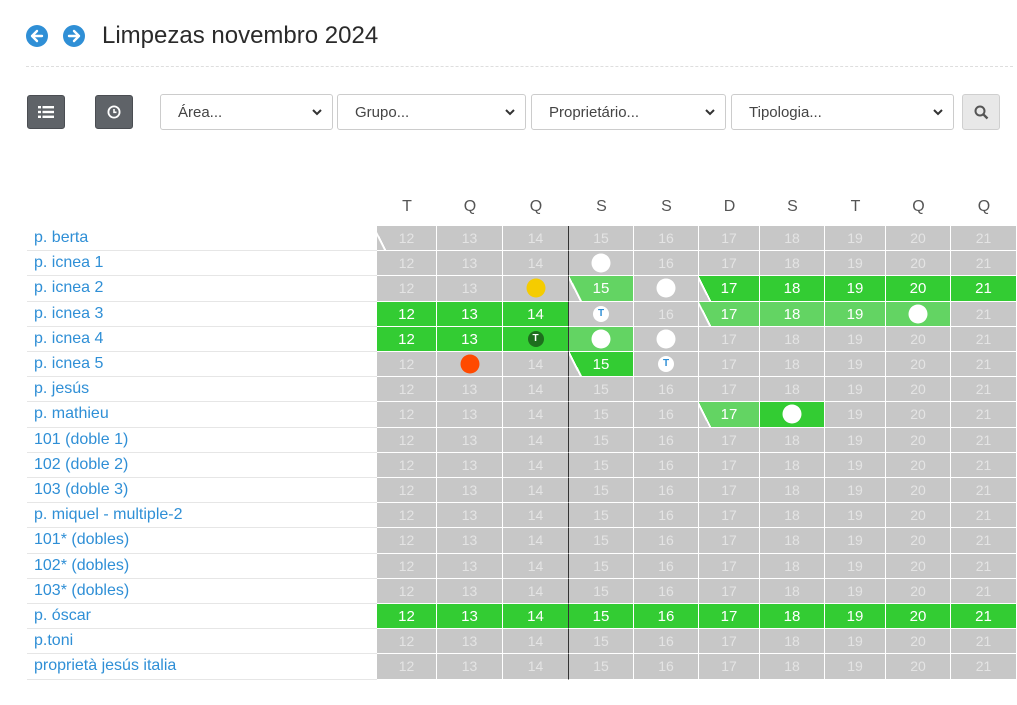 The image size is (1017, 705). Describe the element at coordinates (202, 566) in the screenshot. I see `property-name-link: 102* (dobles)` at that location.